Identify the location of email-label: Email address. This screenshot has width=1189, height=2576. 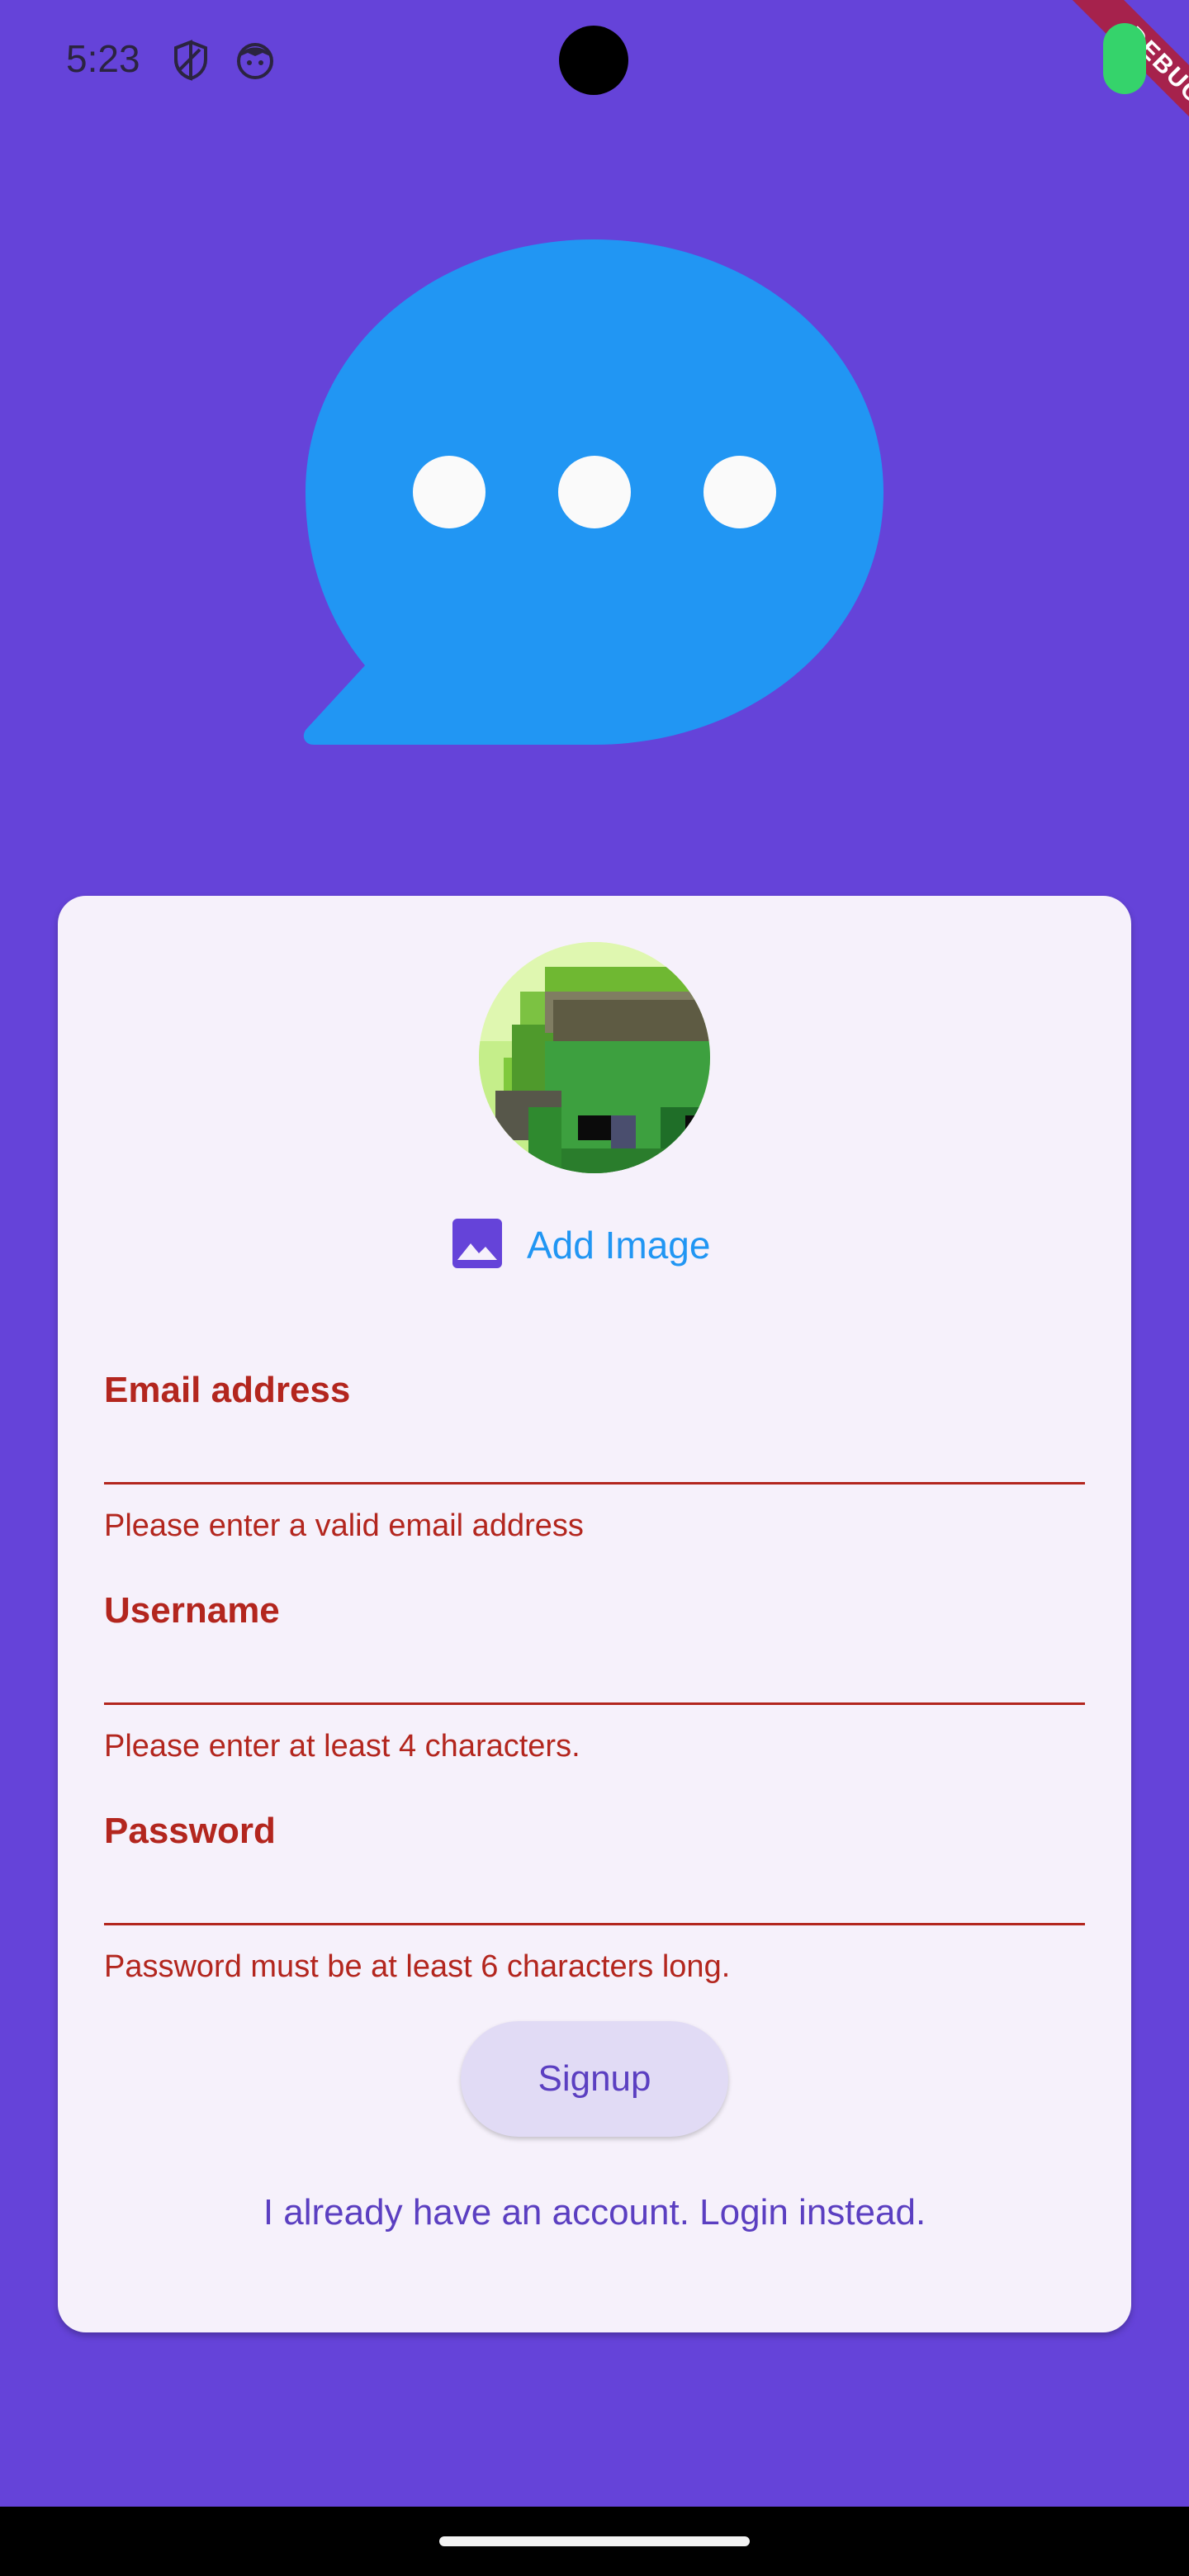
(227, 1390).